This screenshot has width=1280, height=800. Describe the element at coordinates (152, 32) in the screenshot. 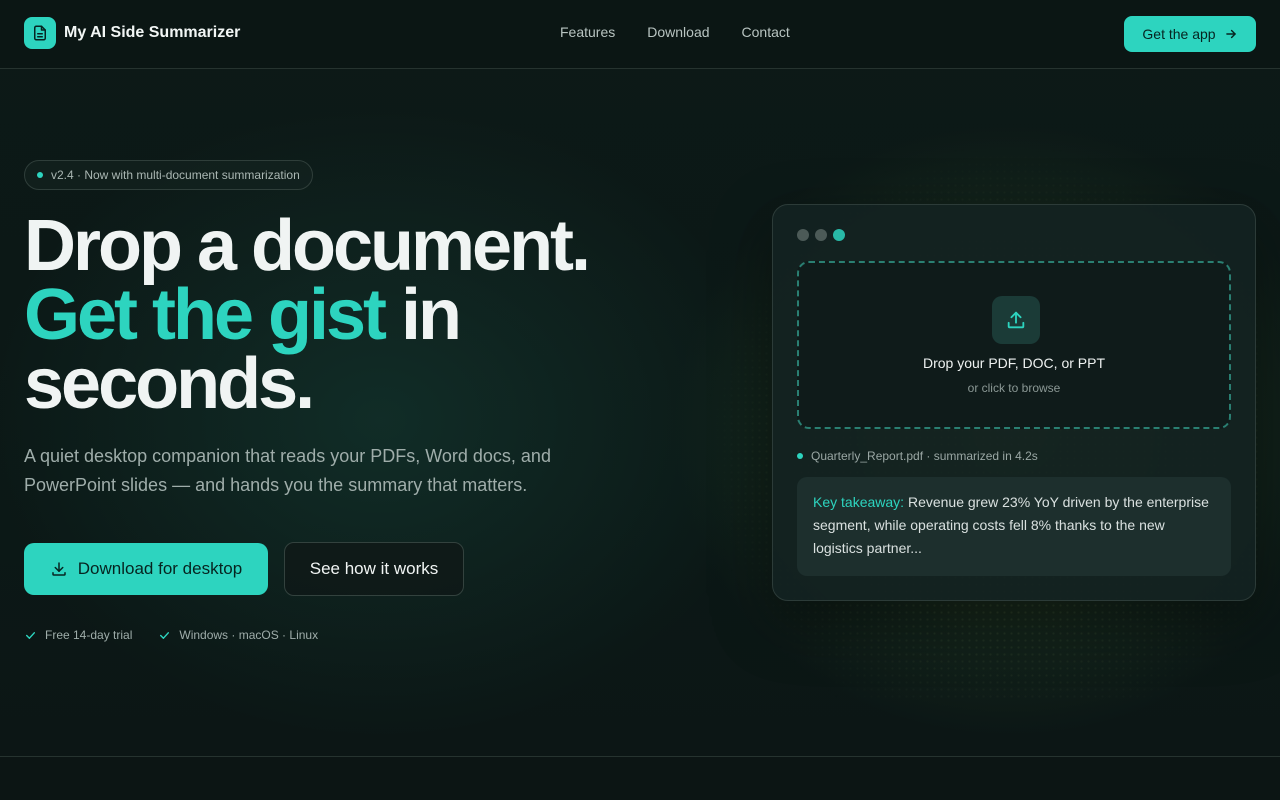

I see `brand-name: My AI Side Summarizer` at that location.